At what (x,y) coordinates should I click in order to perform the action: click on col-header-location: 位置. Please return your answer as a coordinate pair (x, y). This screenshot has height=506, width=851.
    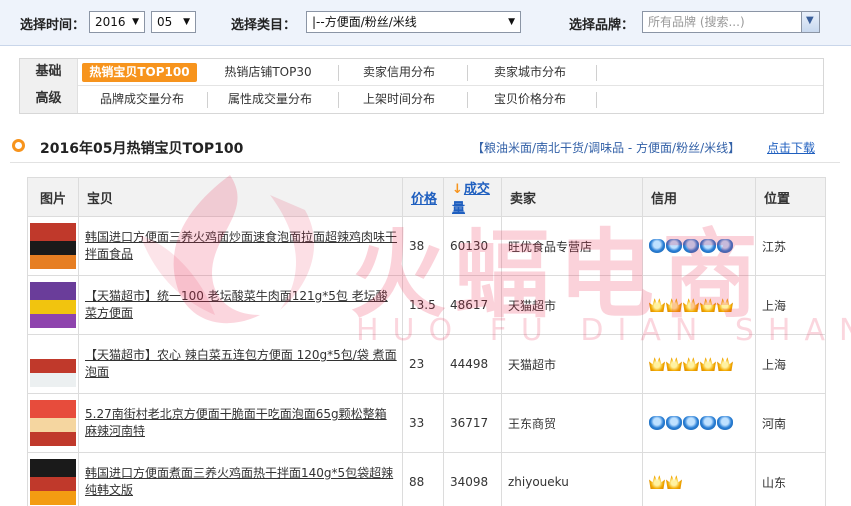
    Looking at the image, I should click on (790, 197).